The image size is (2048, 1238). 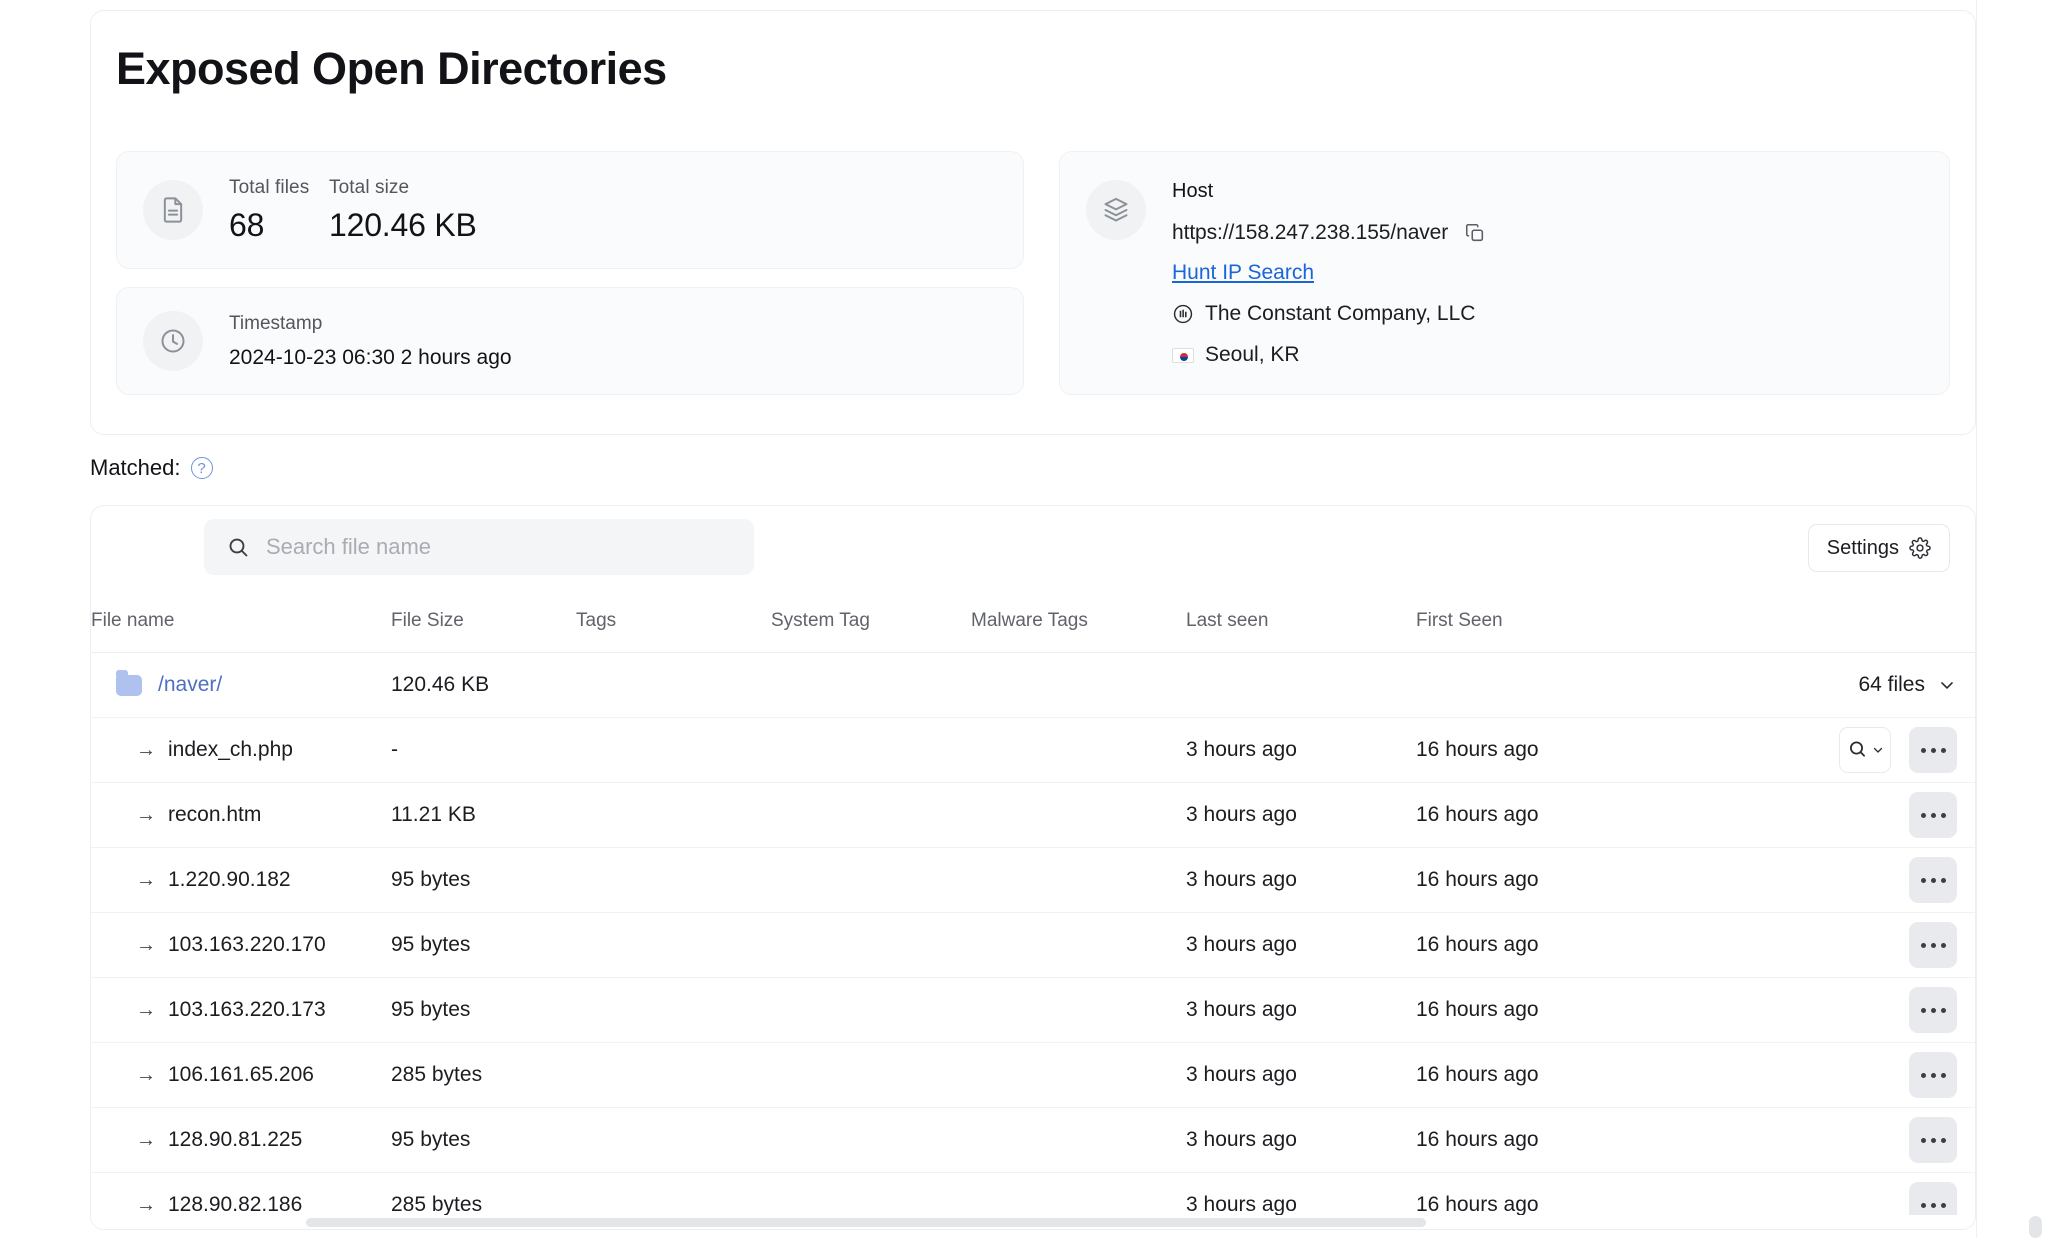 I want to click on row-search-button, so click(x=1865, y=750).